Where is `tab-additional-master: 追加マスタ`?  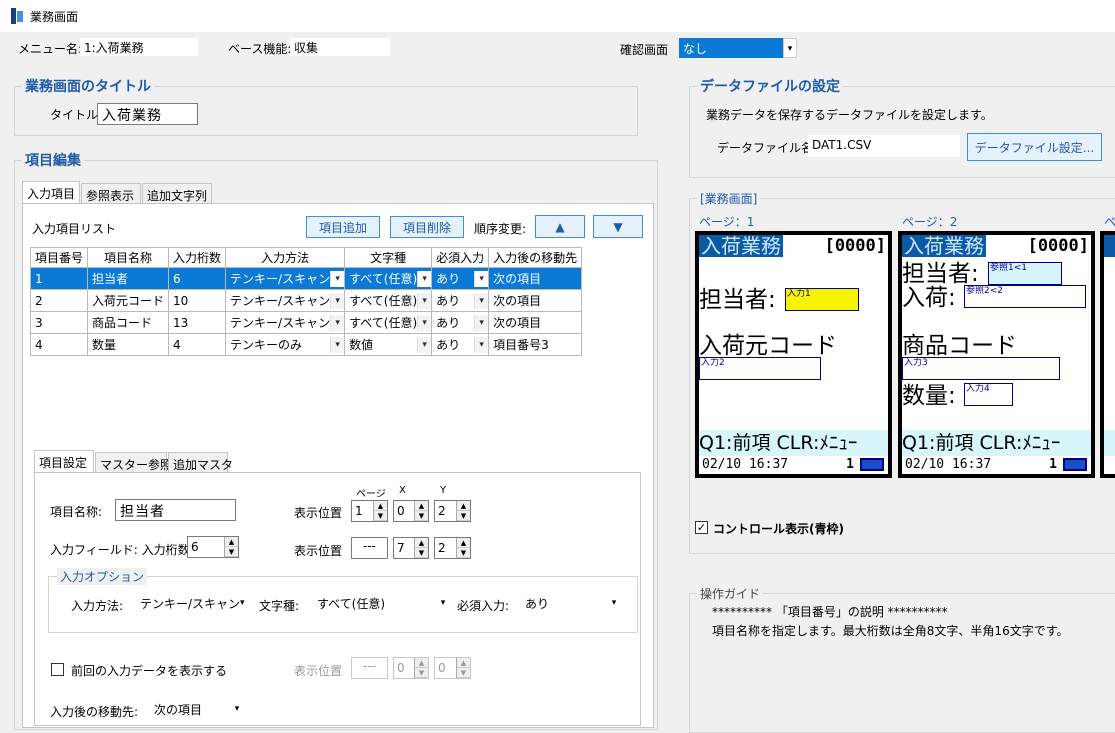
tab-additional-master: 追加マスタ is located at coordinates (200, 462).